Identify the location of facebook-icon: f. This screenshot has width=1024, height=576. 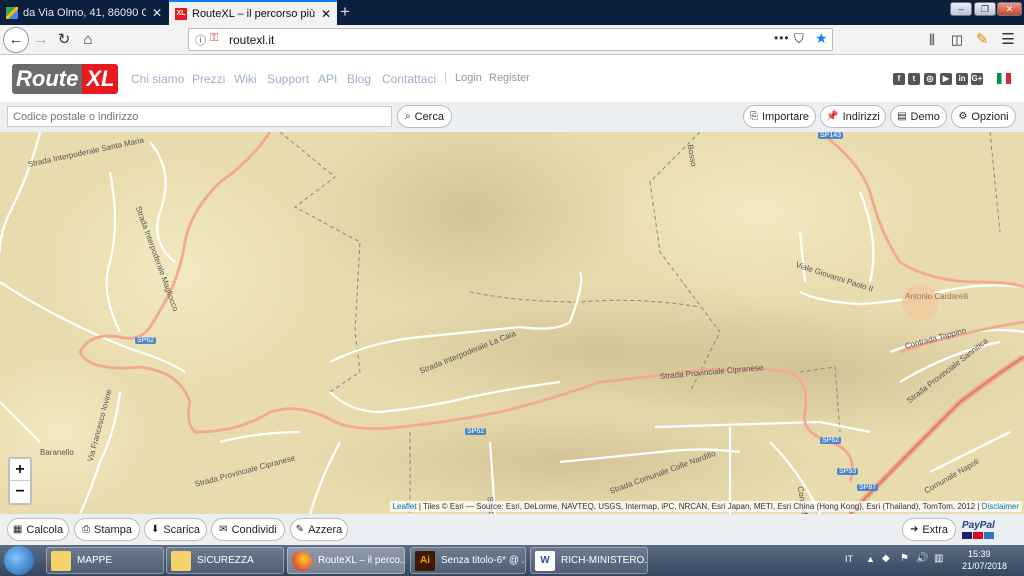
(899, 79).